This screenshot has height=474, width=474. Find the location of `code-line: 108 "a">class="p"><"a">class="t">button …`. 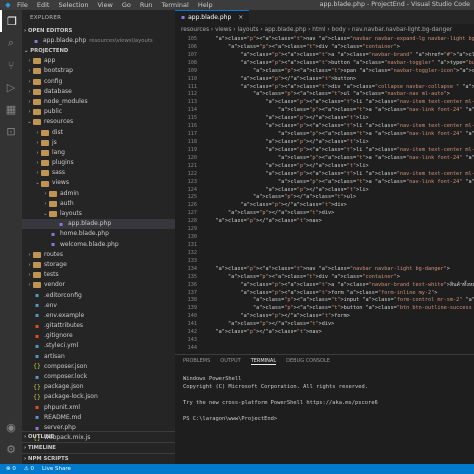

code-line: 108 "a">class="p"><"a">class="t">button … is located at coordinates (324, 64).